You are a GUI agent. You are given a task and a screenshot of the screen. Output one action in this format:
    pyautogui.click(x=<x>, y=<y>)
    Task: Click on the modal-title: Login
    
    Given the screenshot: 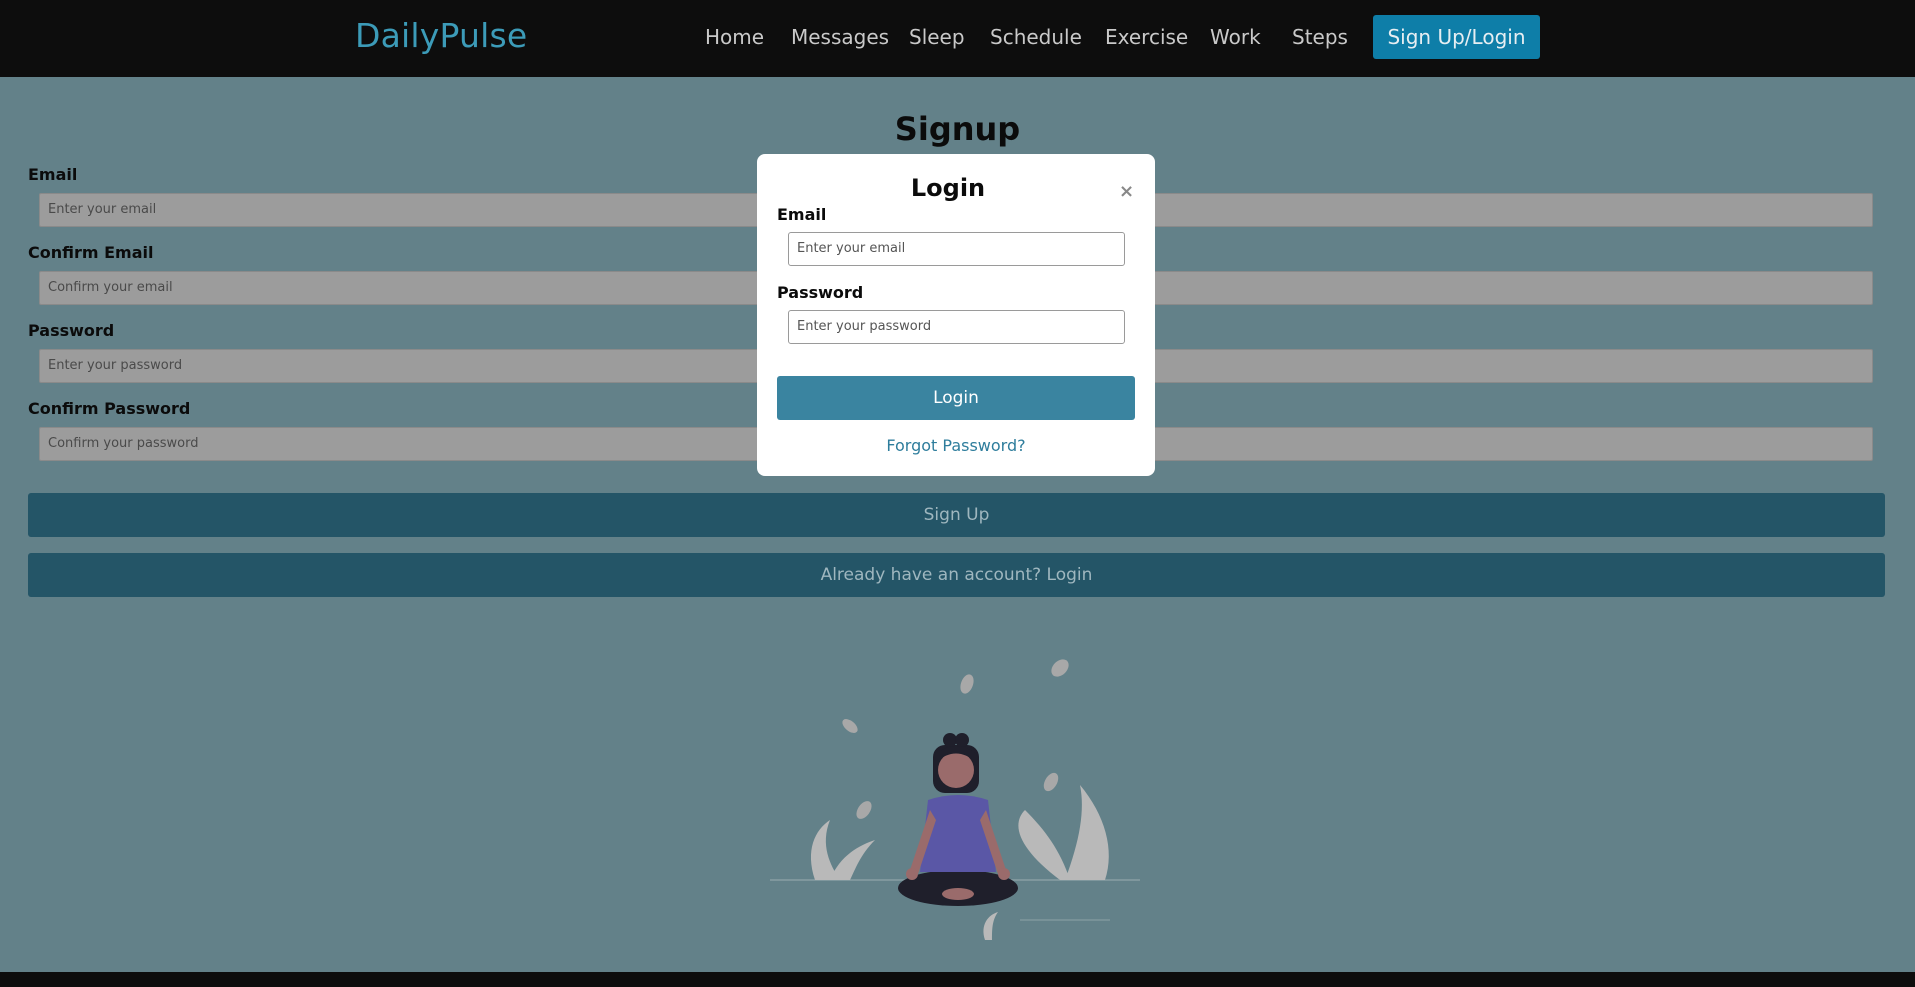 What is the action you would take?
    pyautogui.click(x=948, y=188)
    